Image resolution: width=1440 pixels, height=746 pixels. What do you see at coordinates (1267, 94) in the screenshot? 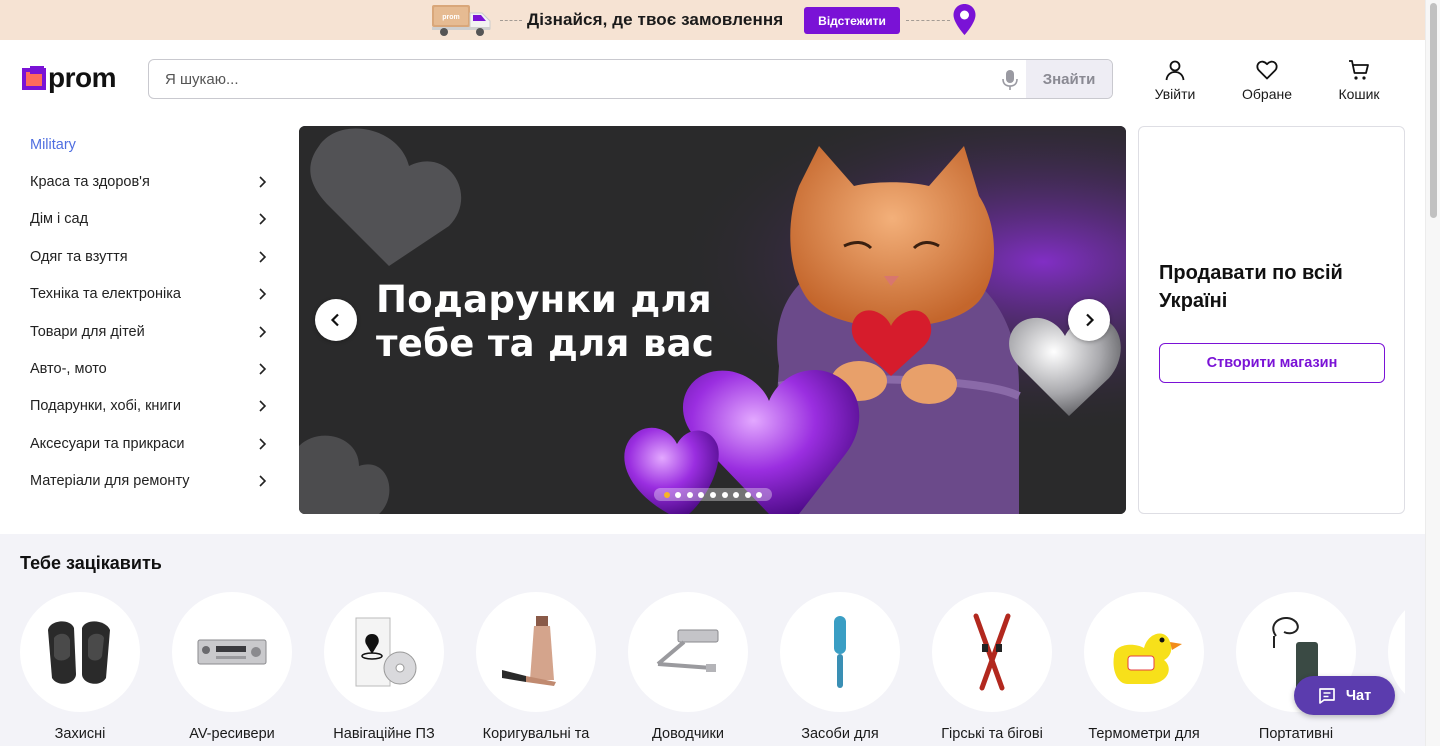
I see `favorites-label: Обране` at bounding box center [1267, 94].